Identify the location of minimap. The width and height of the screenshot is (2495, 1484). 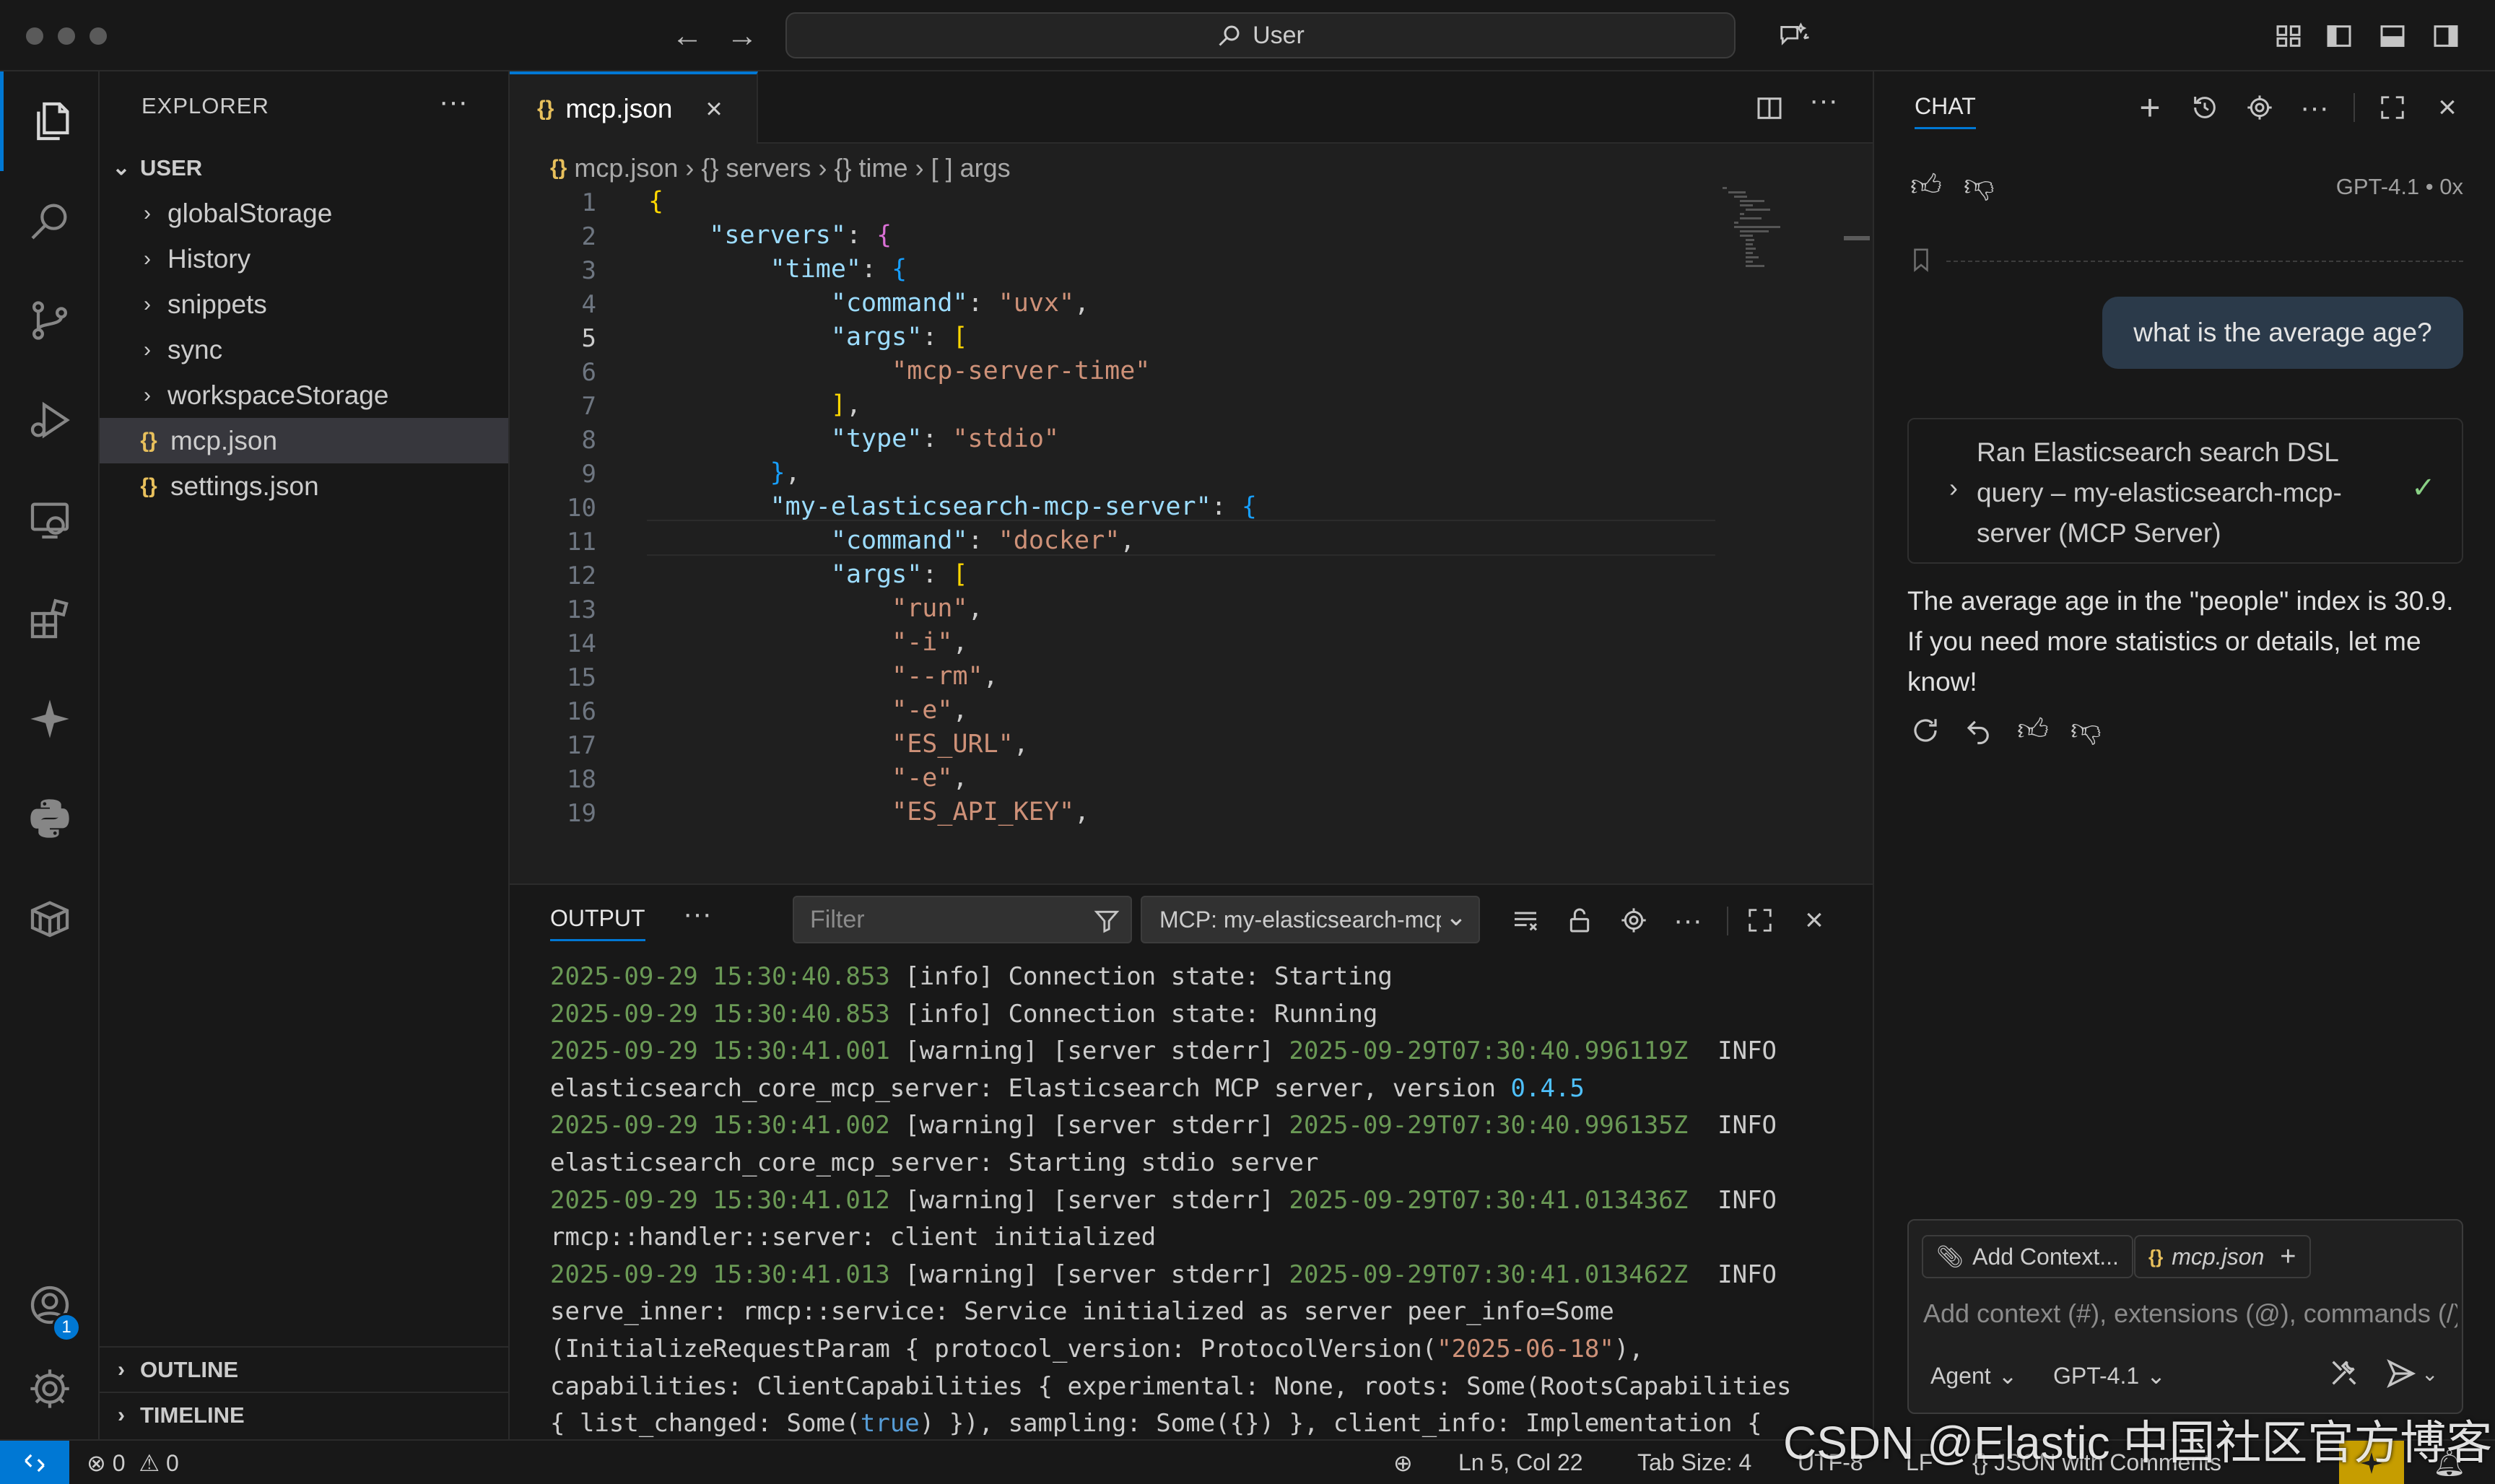
(1795, 273).